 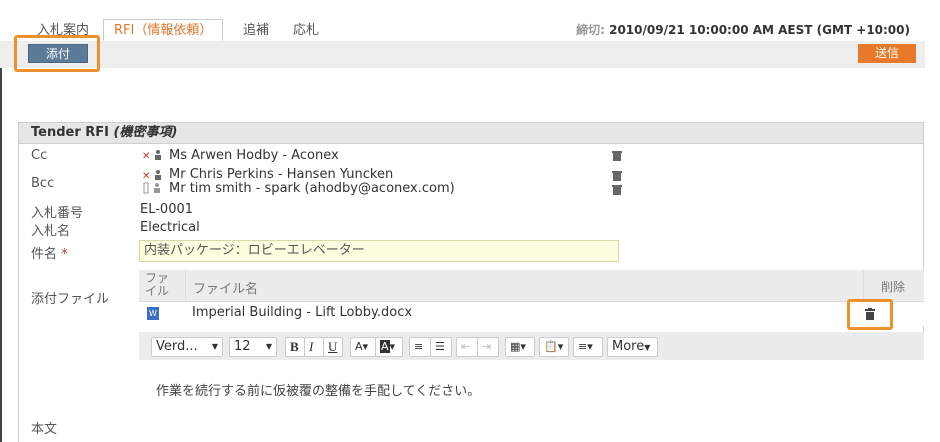 I want to click on body-text: 作業を続行する前に仮被覆の整備を手配してください。, so click(x=318, y=391).